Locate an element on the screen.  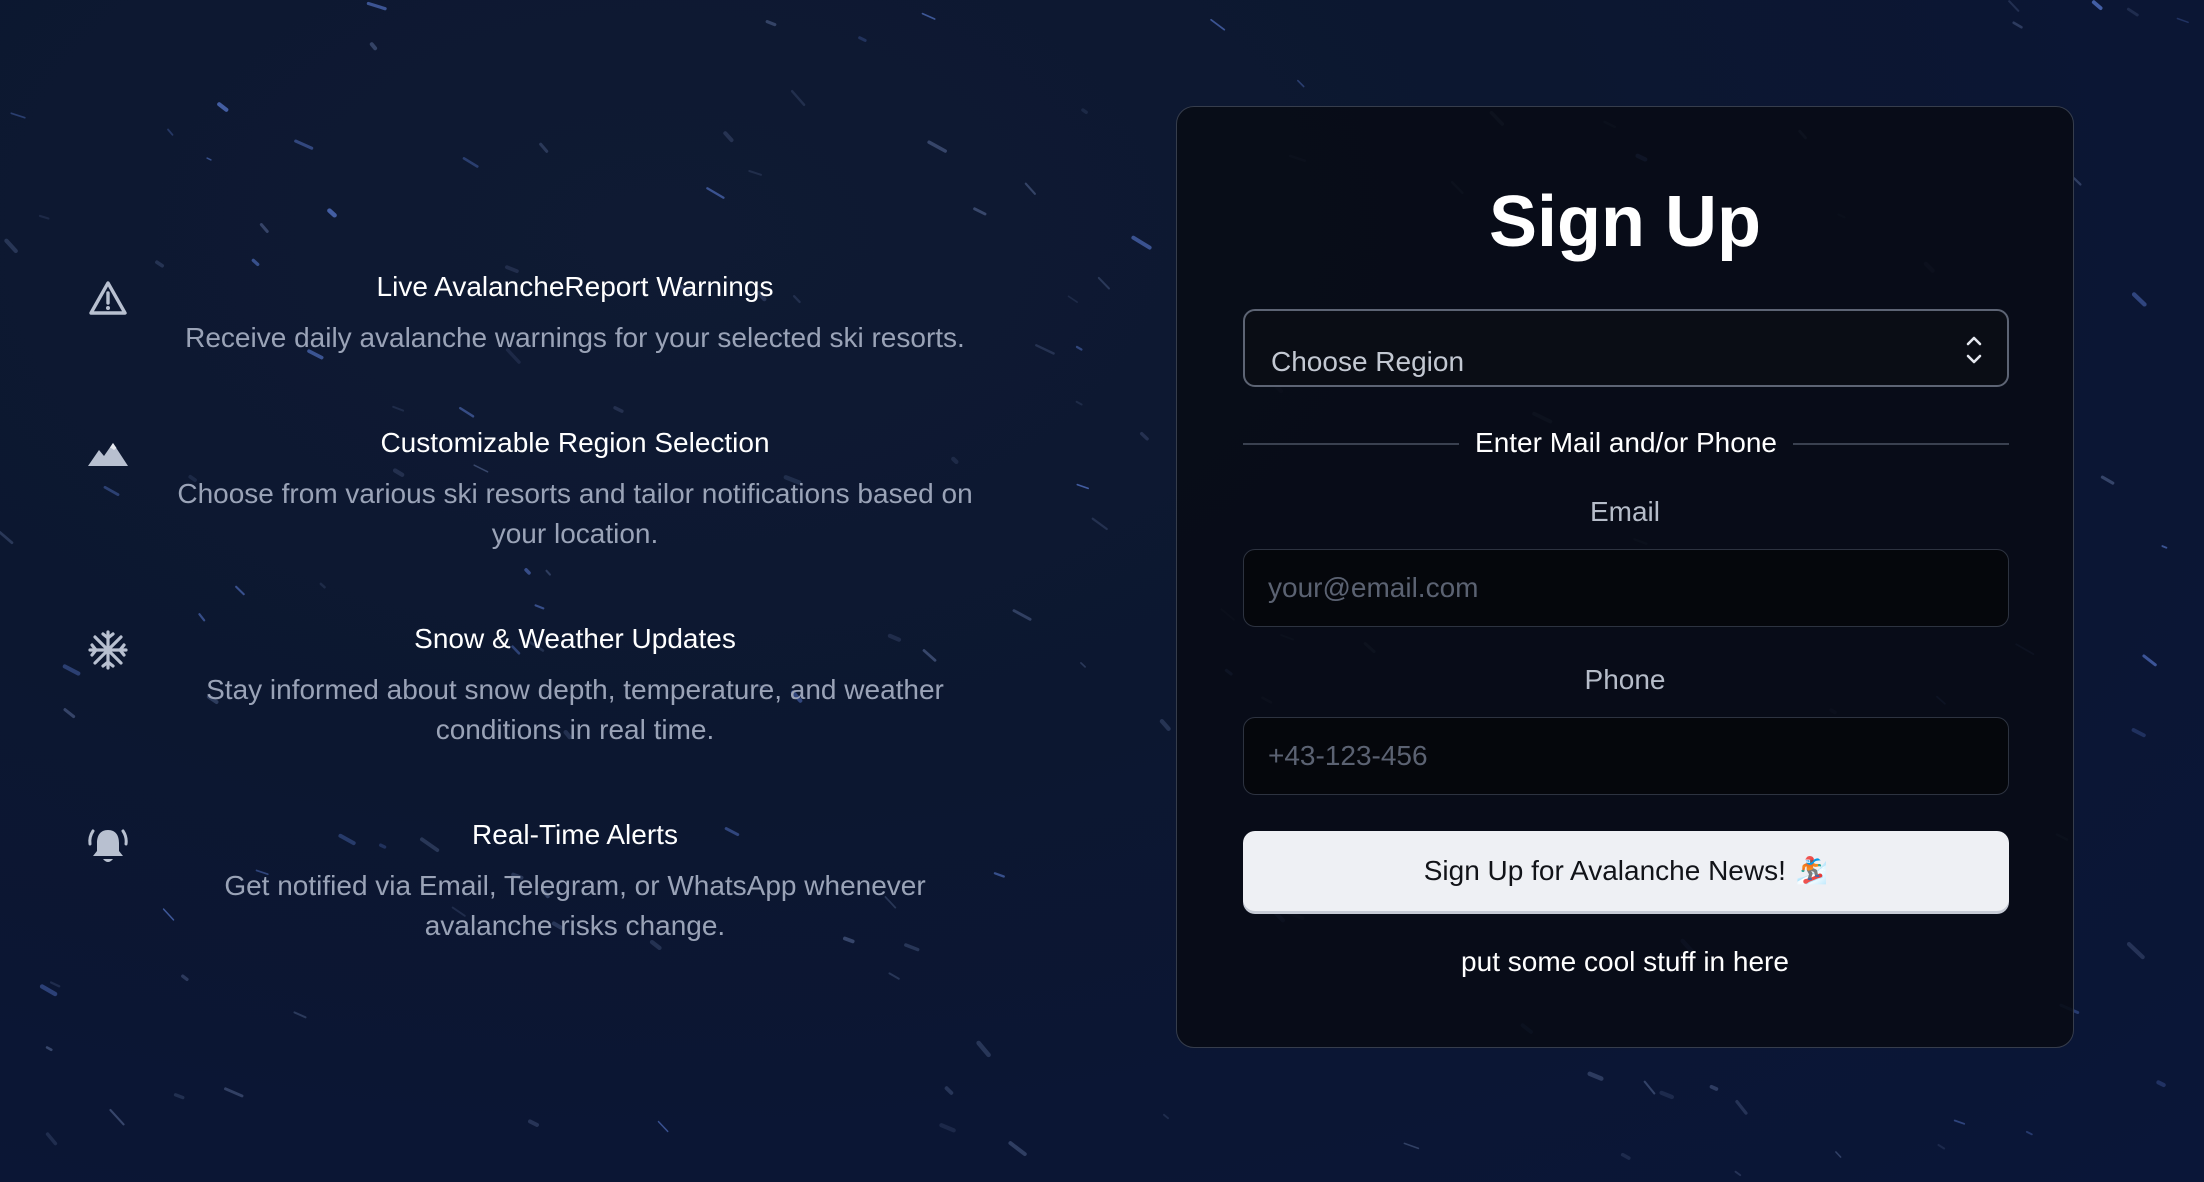
signup-submit-button: Sign Up for Avalanche News! 🏂 is located at coordinates (1626, 871).